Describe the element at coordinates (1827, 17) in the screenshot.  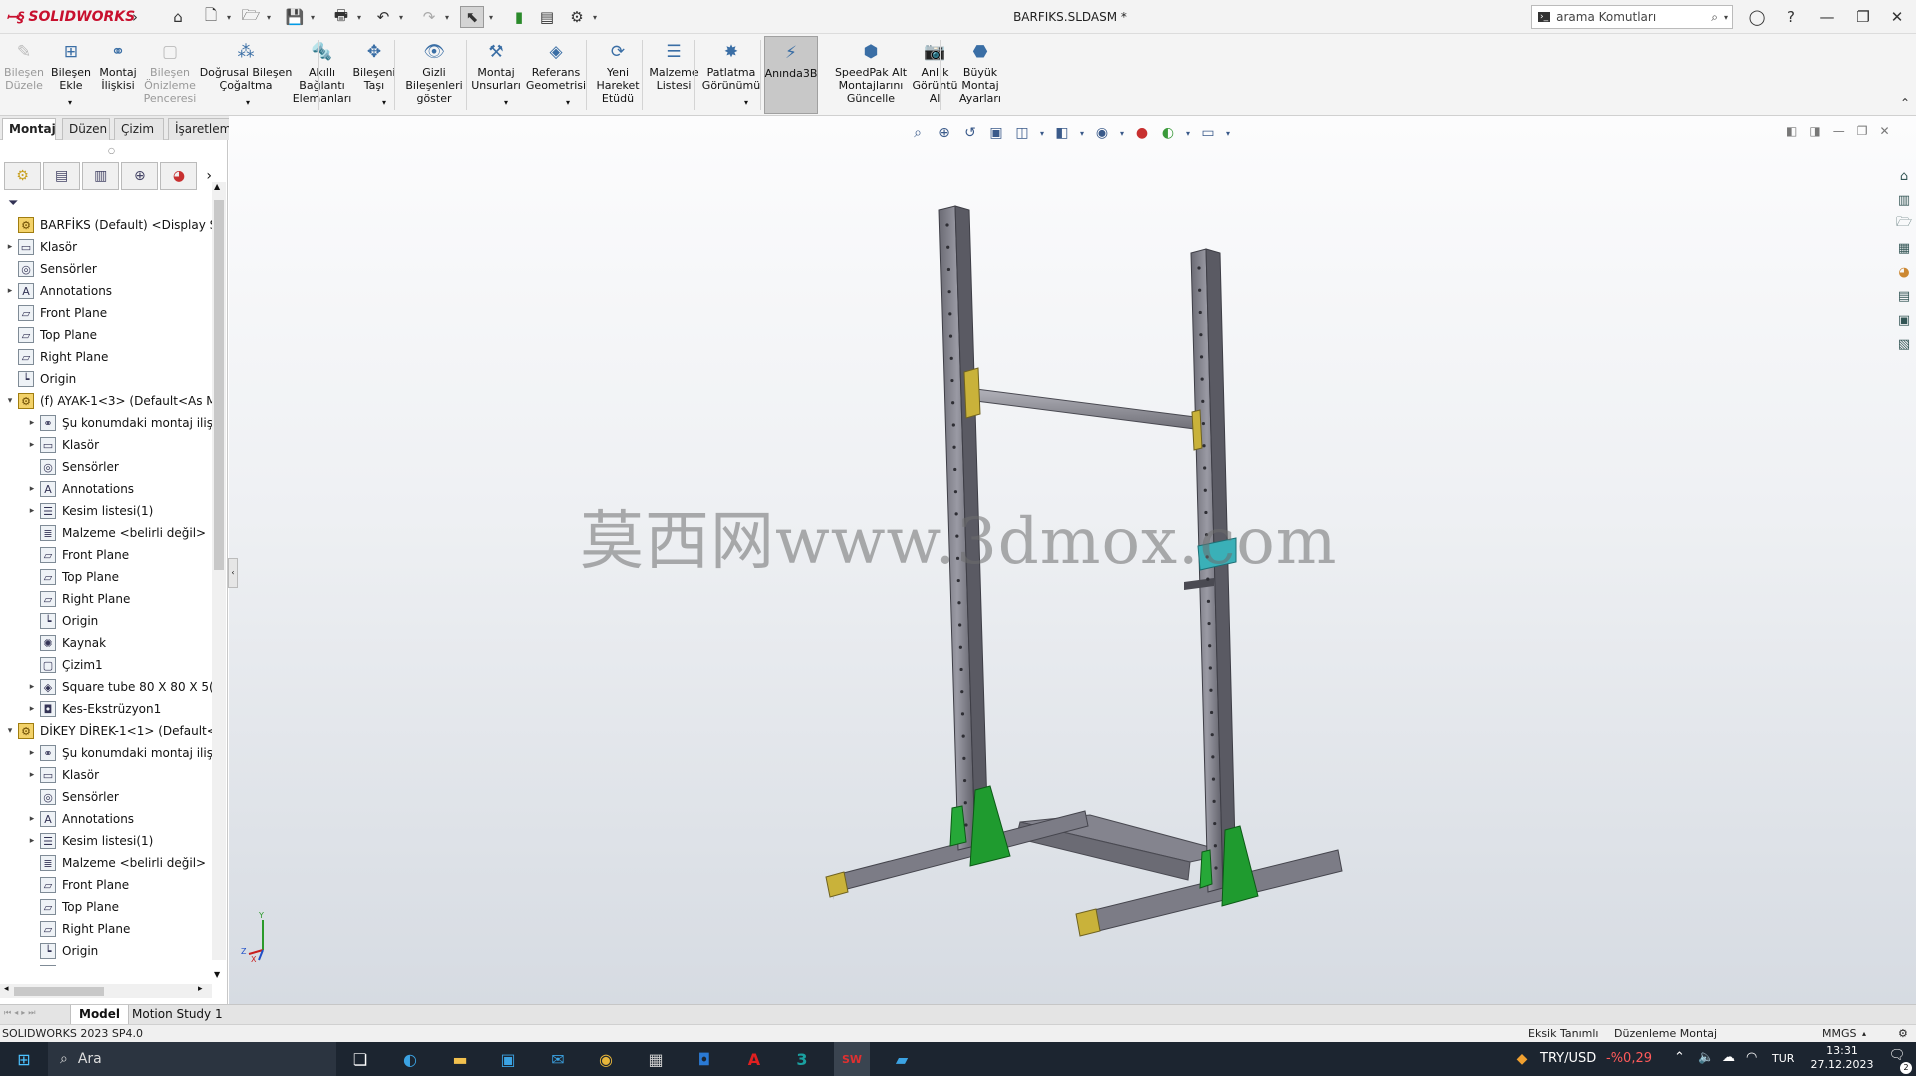
I see `minimize-icon: —` at that location.